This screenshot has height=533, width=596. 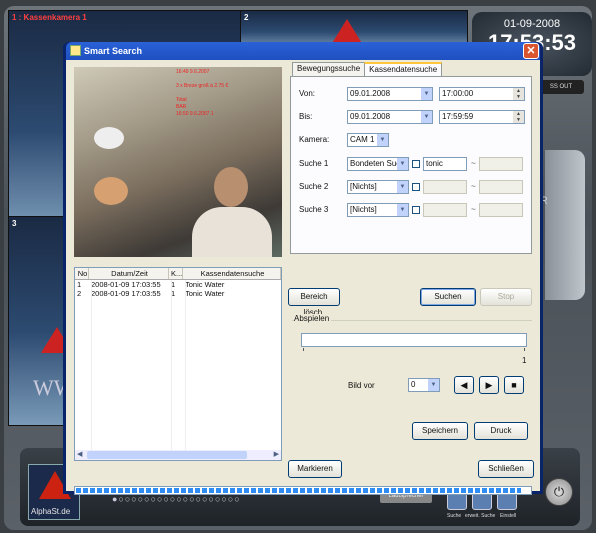 I want to click on bread-shape, so click(x=111, y=191).